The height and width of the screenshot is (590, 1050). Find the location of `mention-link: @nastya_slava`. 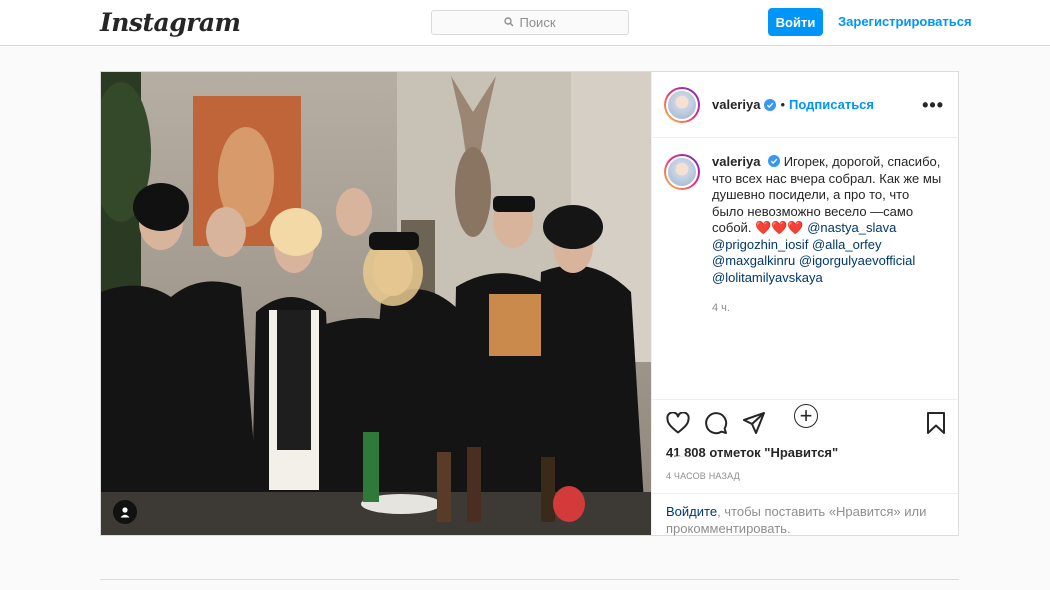

mention-link: @nastya_slava is located at coordinates (851, 227).